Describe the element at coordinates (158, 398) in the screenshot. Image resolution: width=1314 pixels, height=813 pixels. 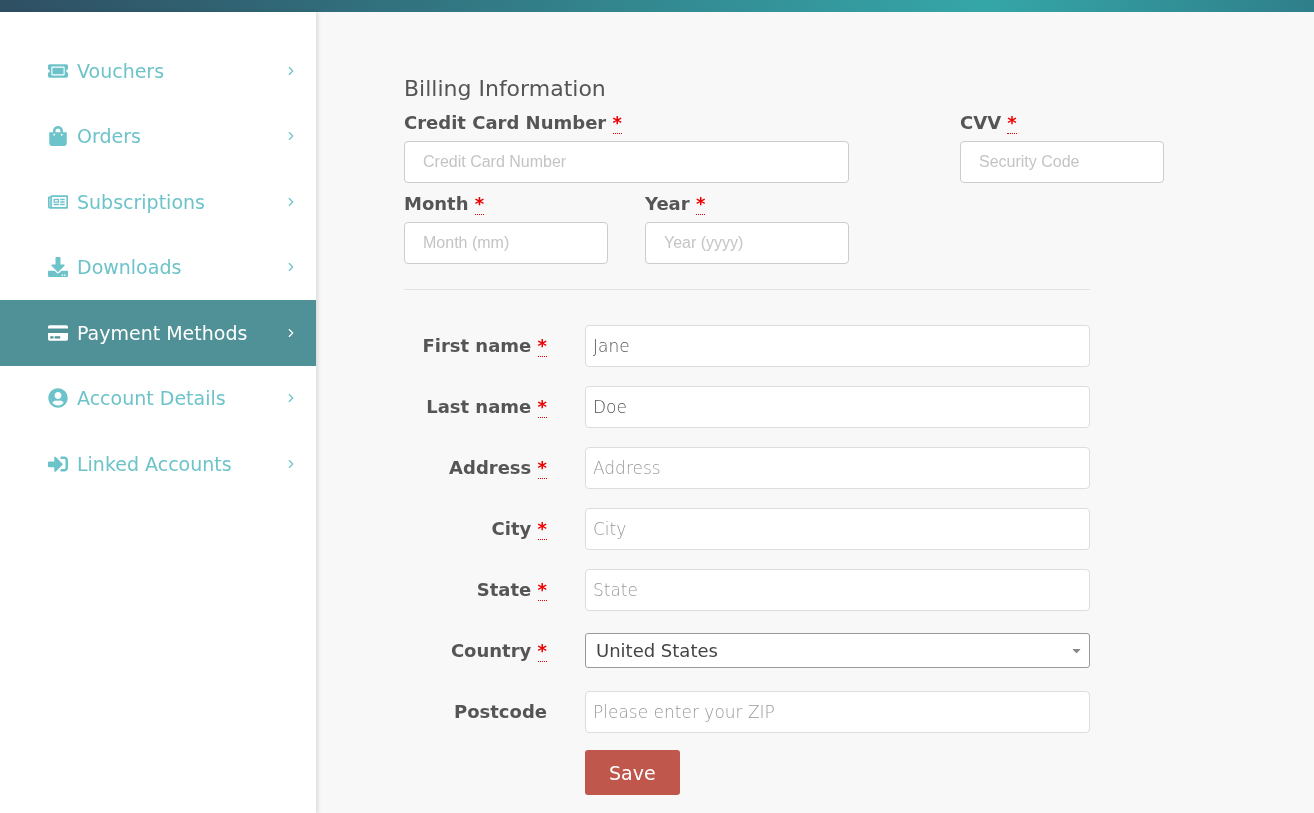
I see `sidebar-item: Account Details` at that location.